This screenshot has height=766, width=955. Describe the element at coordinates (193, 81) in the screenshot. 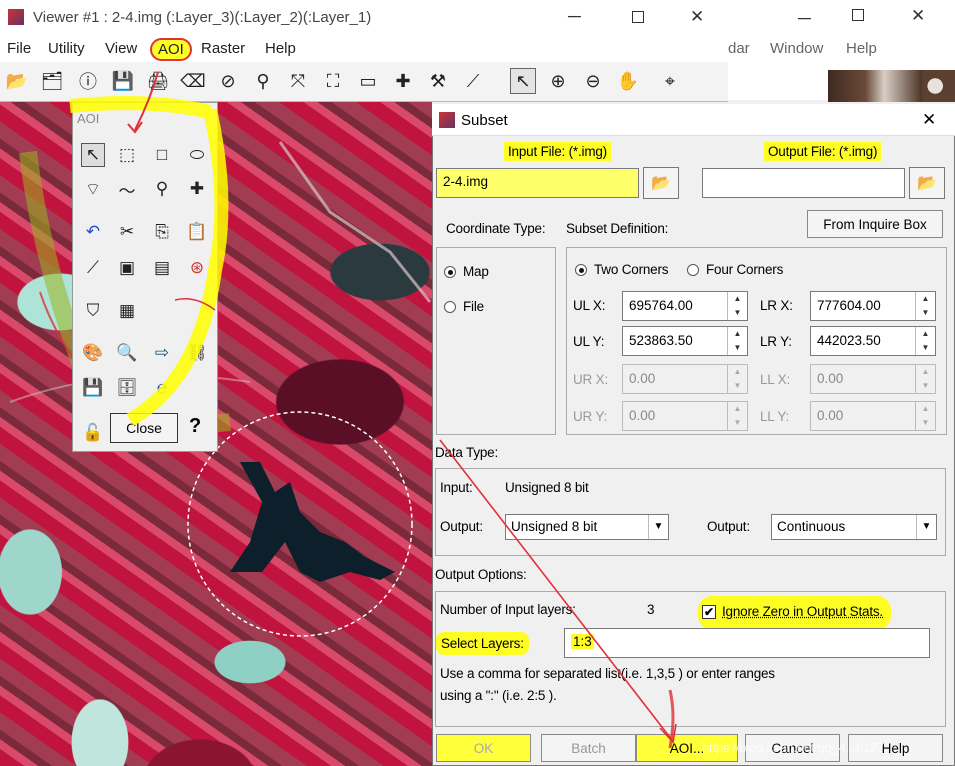

I see `eraser-icon: ⌫` at that location.